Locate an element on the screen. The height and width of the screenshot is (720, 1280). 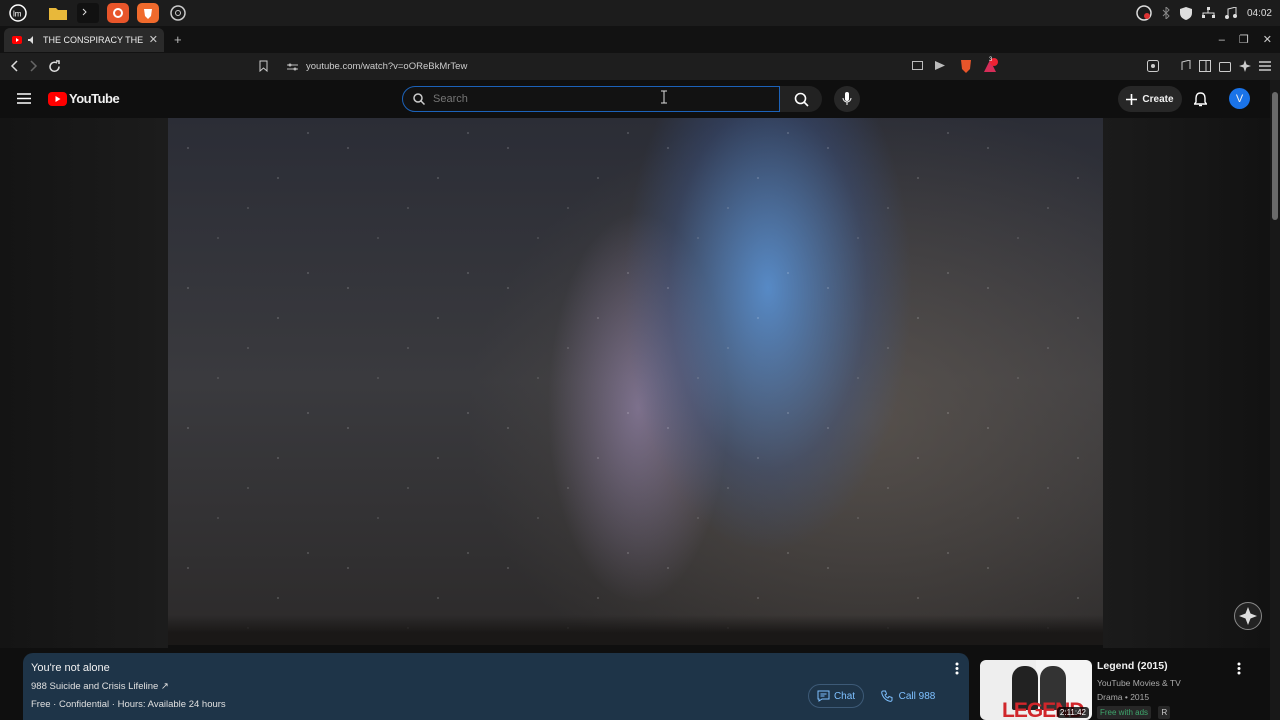
phone-icon is located at coordinates (886, 696).